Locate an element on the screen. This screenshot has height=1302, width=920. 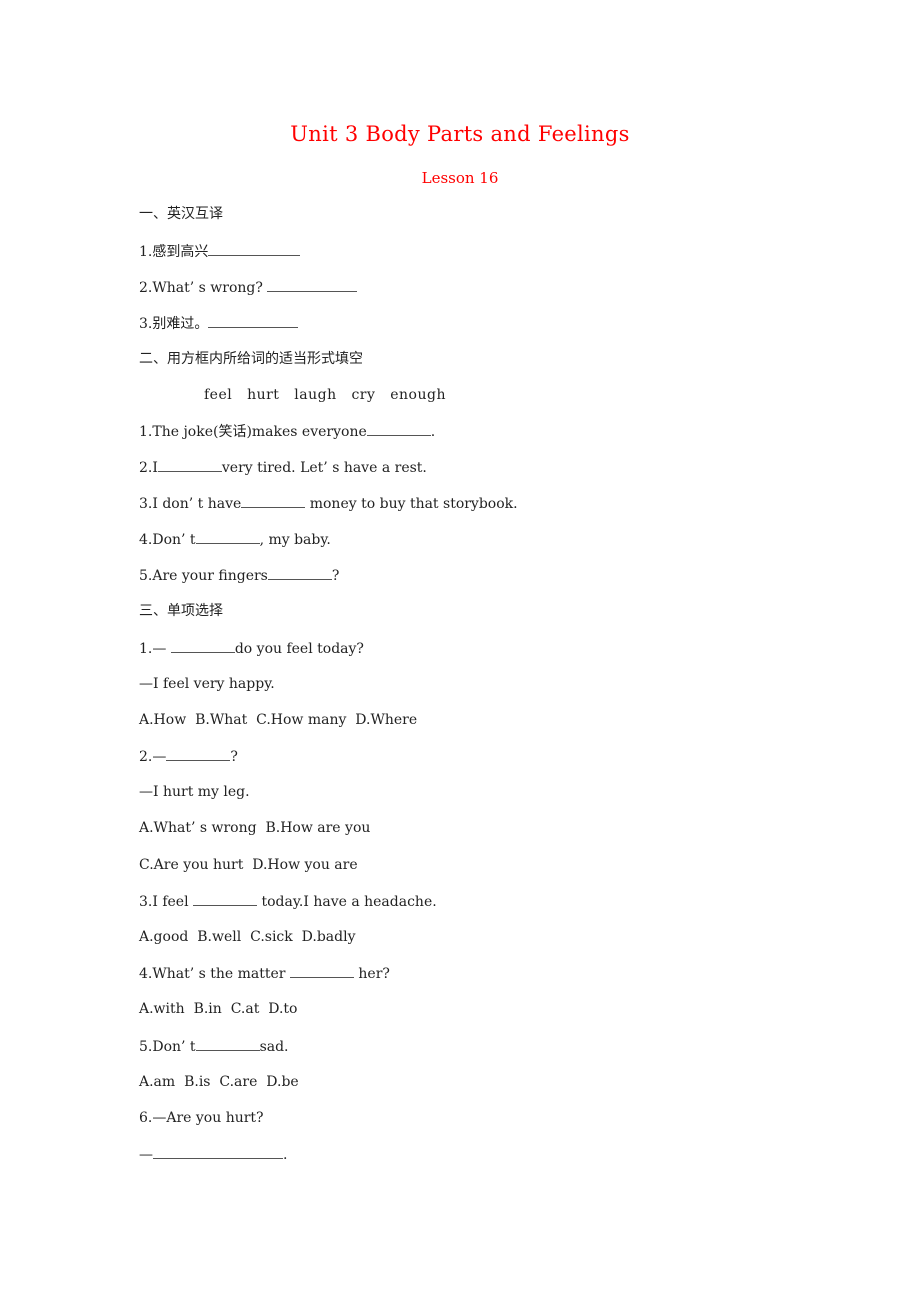
lesson-subtitle: Lesson 16 is located at coordinates (460, 178).